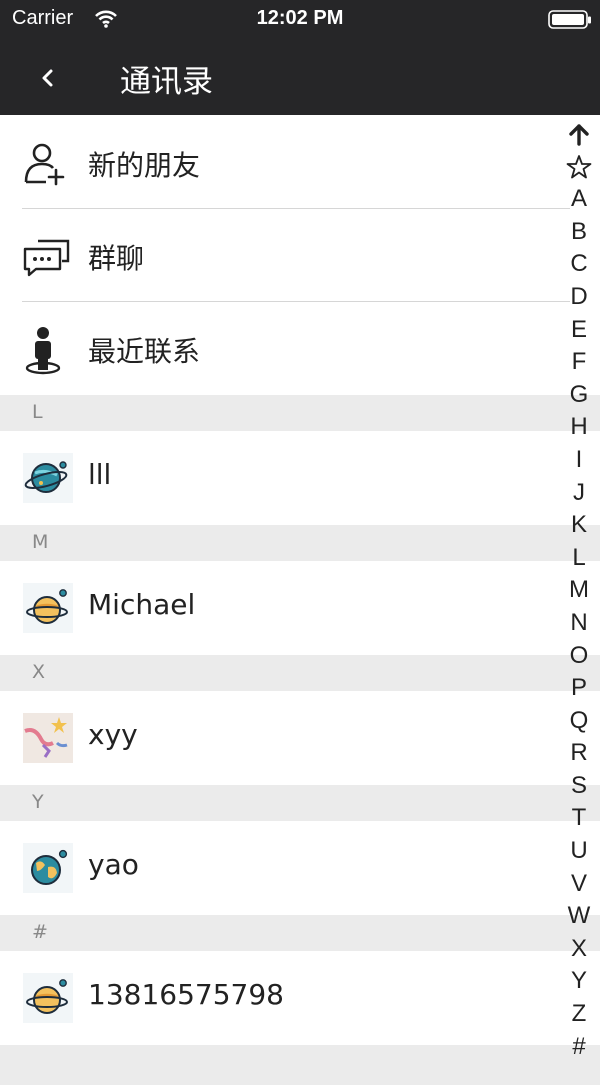 This screenshot has height=1085, width=600. What do you see at coordinates (579, 884) in the screenshot?
I see `index-letter: V` at bounding box center [579, 884].